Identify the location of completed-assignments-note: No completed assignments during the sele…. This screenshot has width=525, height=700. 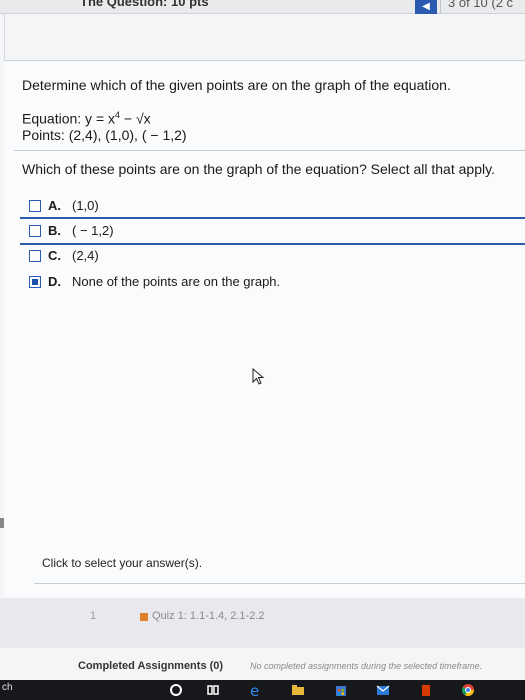
(366, 666).